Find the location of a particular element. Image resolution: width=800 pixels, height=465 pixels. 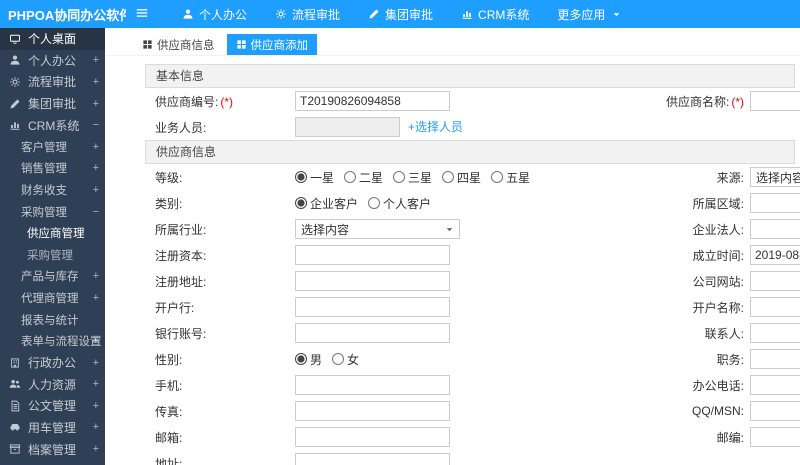

nav-item-3: CRM系统 is located at coordinates (495, 14).